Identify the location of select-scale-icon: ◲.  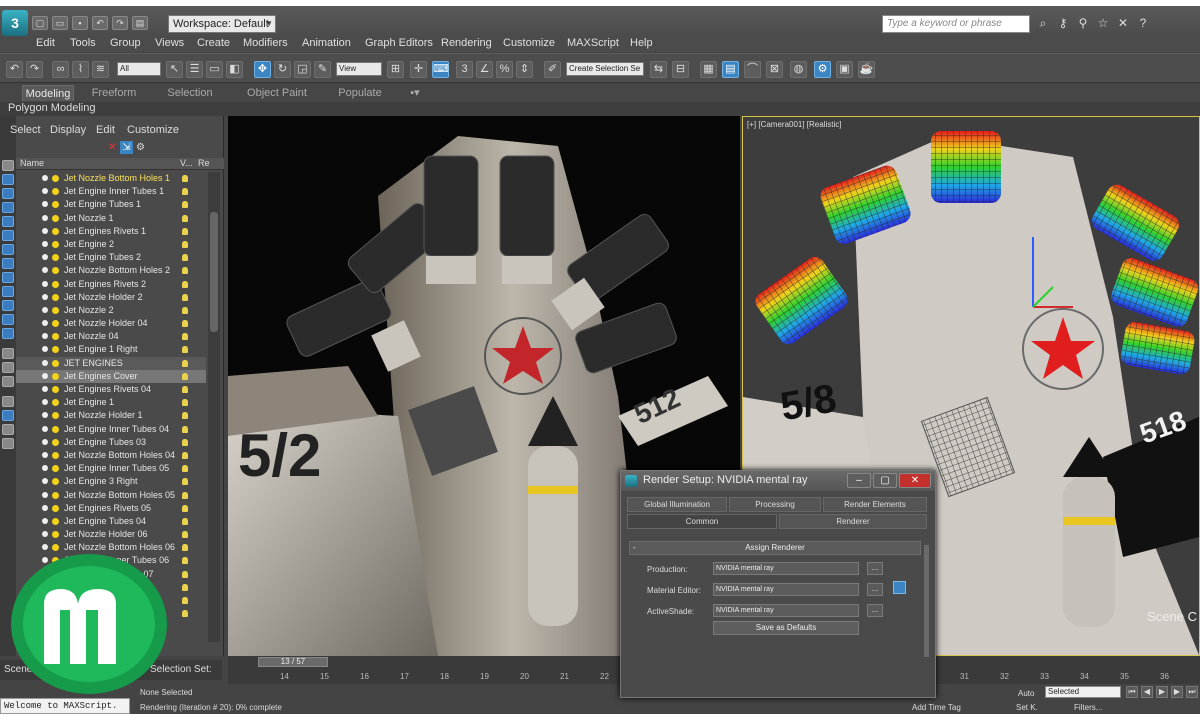
(302, 69).